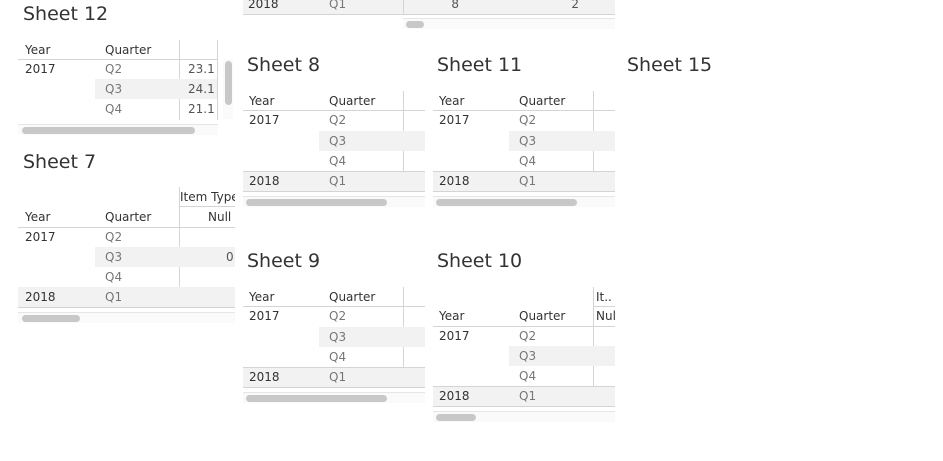  What do you see at coordinates (60, 162) in the screenshot?
I see `sheet-title: Sheet 7` at bounding box center [60, 162].